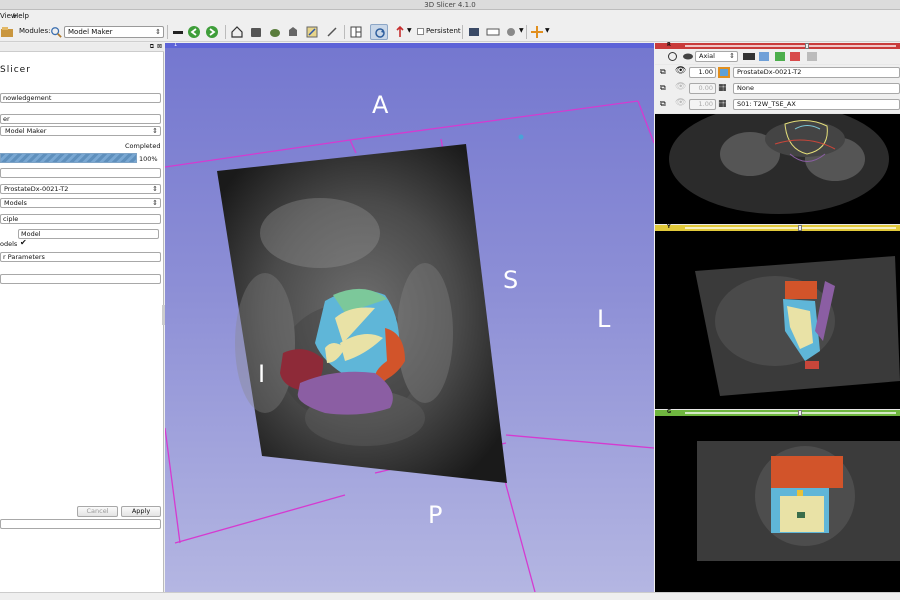  What do you see at coordinates (777, 504) in the screenshot?
I see `green-slice-view` at bounding box center [777, 504].